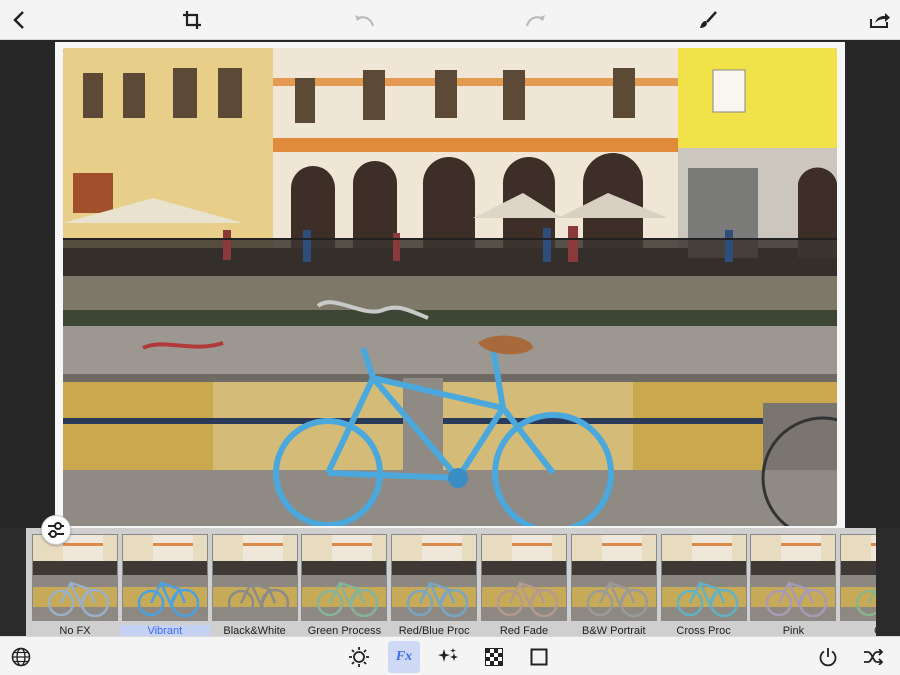 This screenshot has width=900, height=675. I want to click on fx-label: Fx, so click(404, 656).